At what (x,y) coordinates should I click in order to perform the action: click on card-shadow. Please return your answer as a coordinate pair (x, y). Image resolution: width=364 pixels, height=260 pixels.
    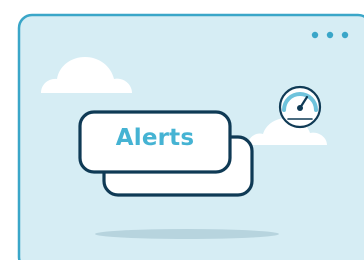
    Looking at the image, I should click on (187, 234).